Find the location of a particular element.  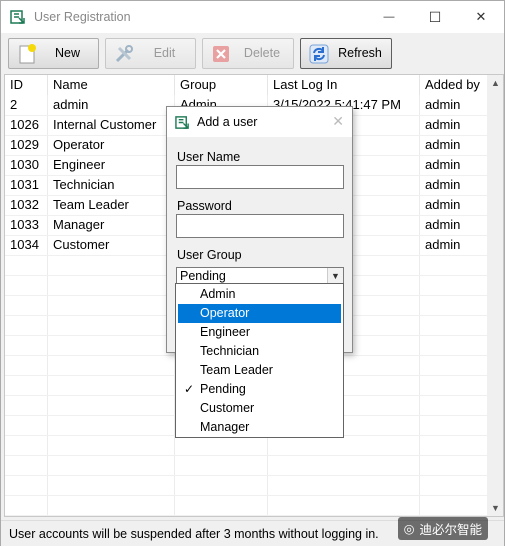

new-button-label: New is located at coordinates (67, 53).